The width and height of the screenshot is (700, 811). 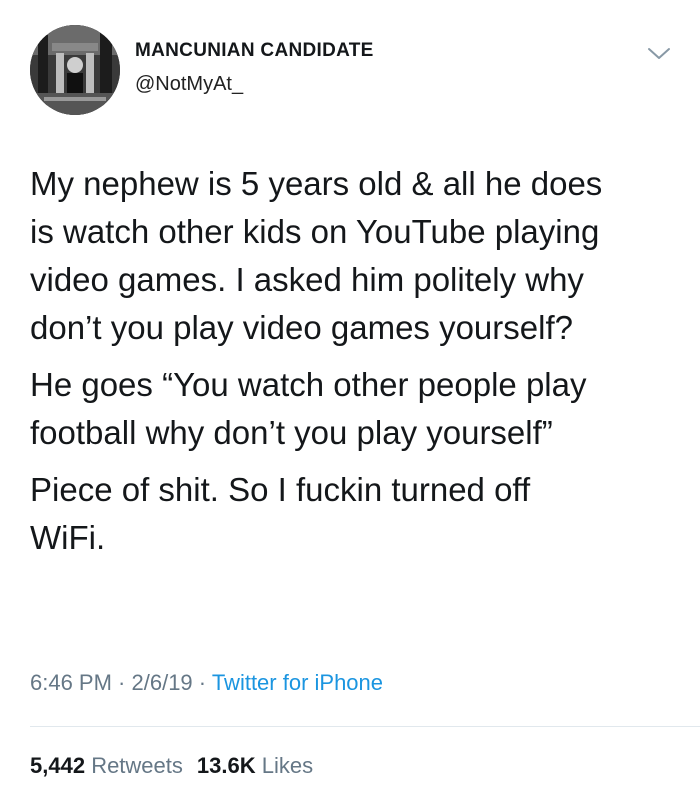 What do you see at coordinates (189, 84) in the screenshot?
I see `author-handle: @NotMyAt_` at bounding box center [189, 84].